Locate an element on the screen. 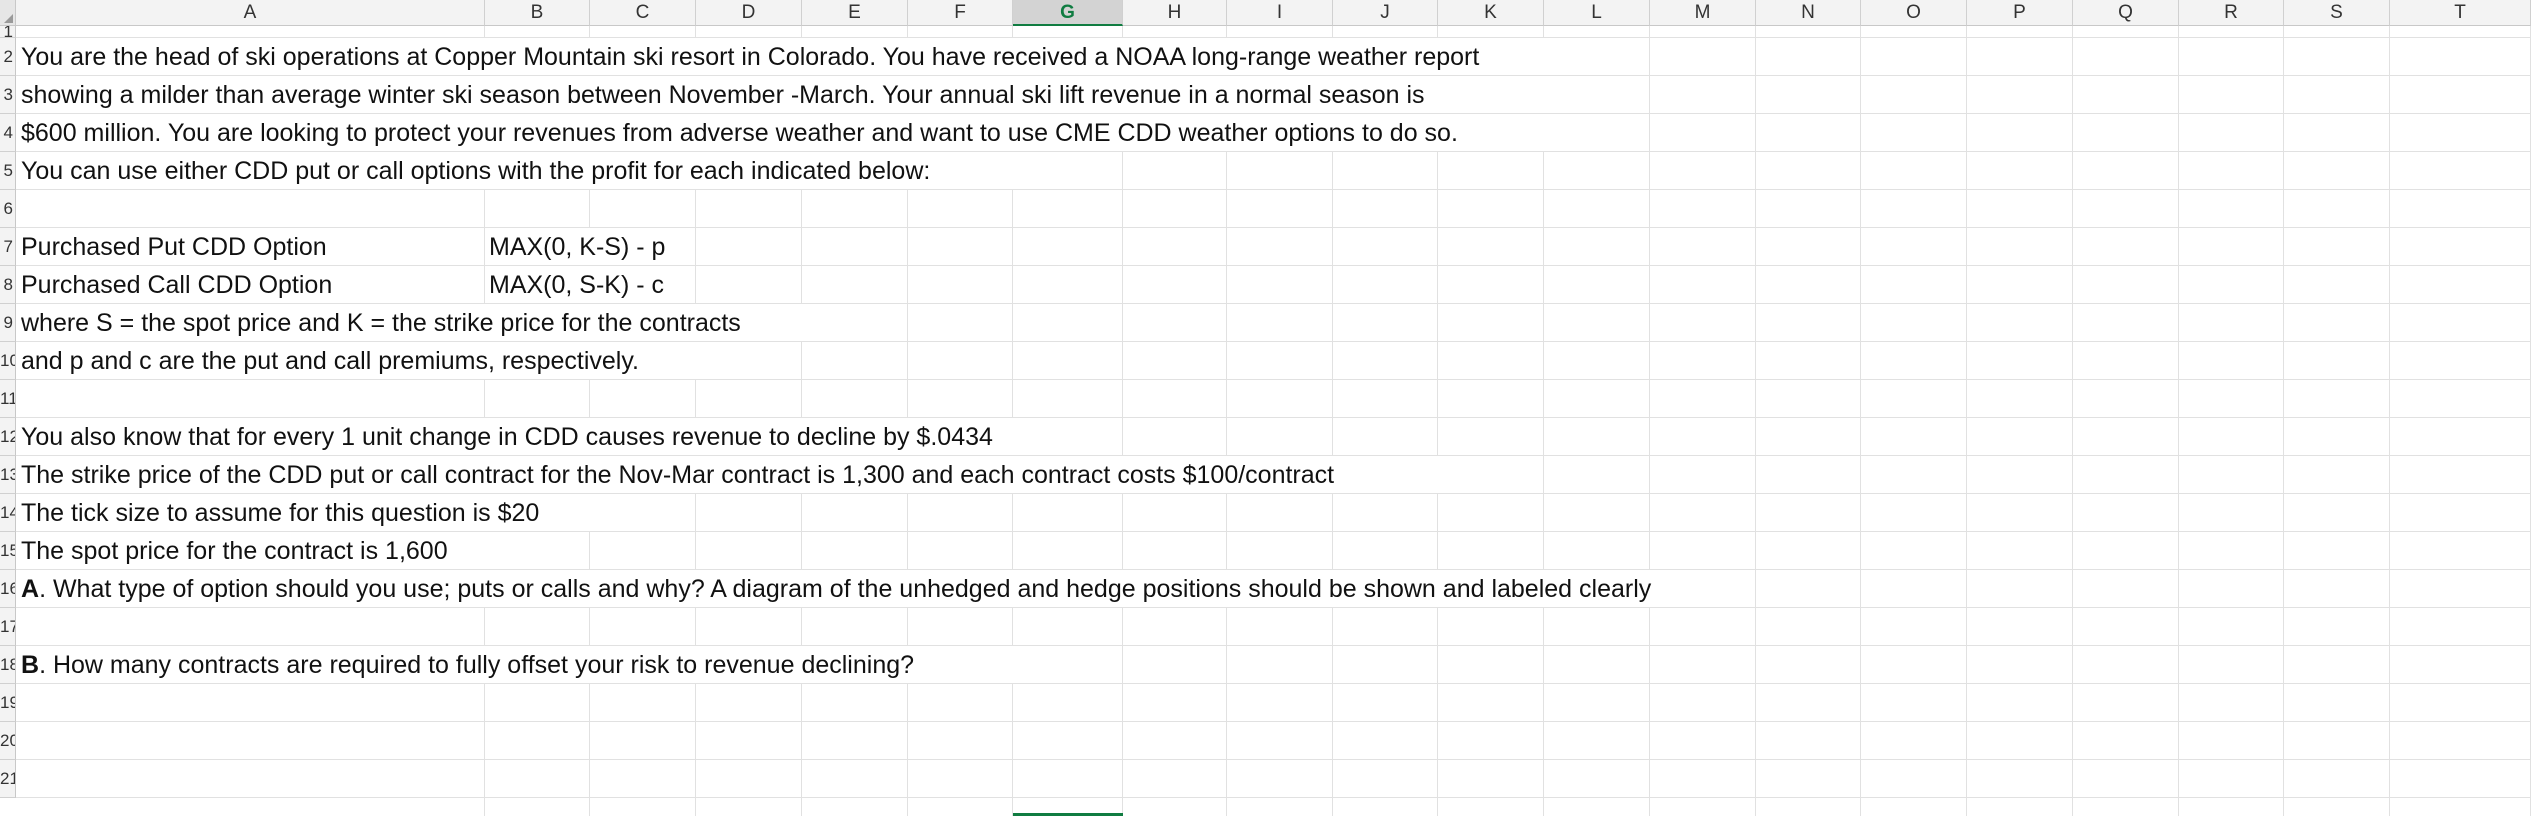  question-label: B is located at coordinates (30, 665).